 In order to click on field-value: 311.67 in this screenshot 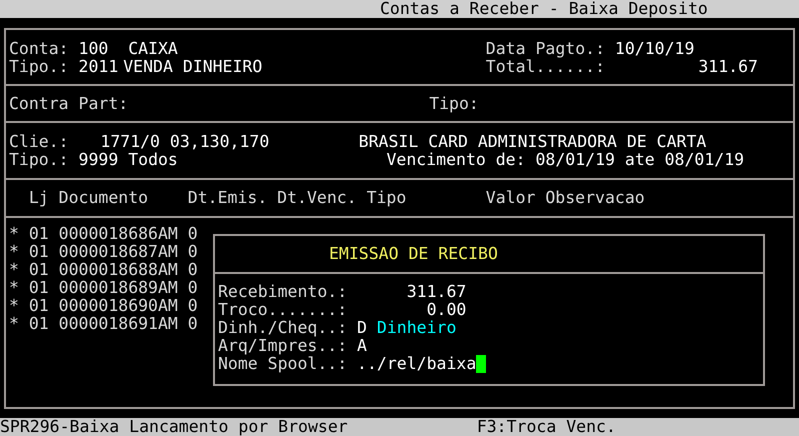, I will do `click(727, 67)`.